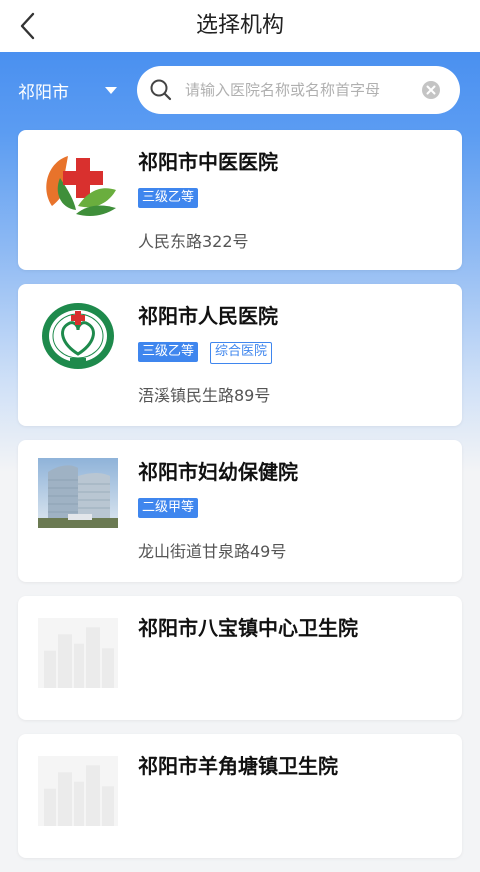  Describe the element at coordinates (240, 658) in the screenshot. I see `hospital-card: 祁阳市八宝镇中心卫生院` at that location.